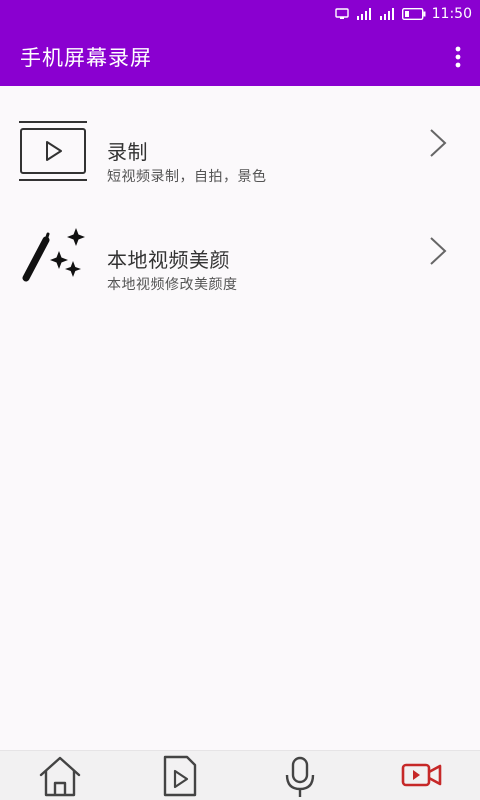  What do you see at coordinates (127, 152) in the screenshot?
I see `menu-item-title: 录制` at bounding box center [127, 152].